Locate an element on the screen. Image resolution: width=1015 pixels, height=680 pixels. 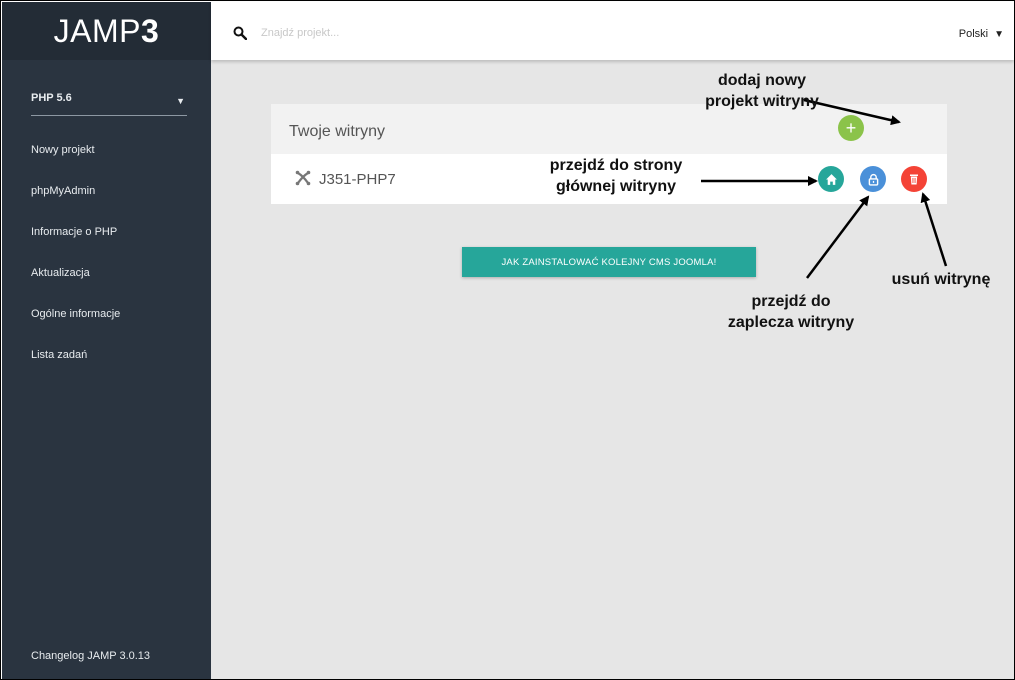
sidebar-item-task-list: Lista zadań is located at coordinates (59, 355).